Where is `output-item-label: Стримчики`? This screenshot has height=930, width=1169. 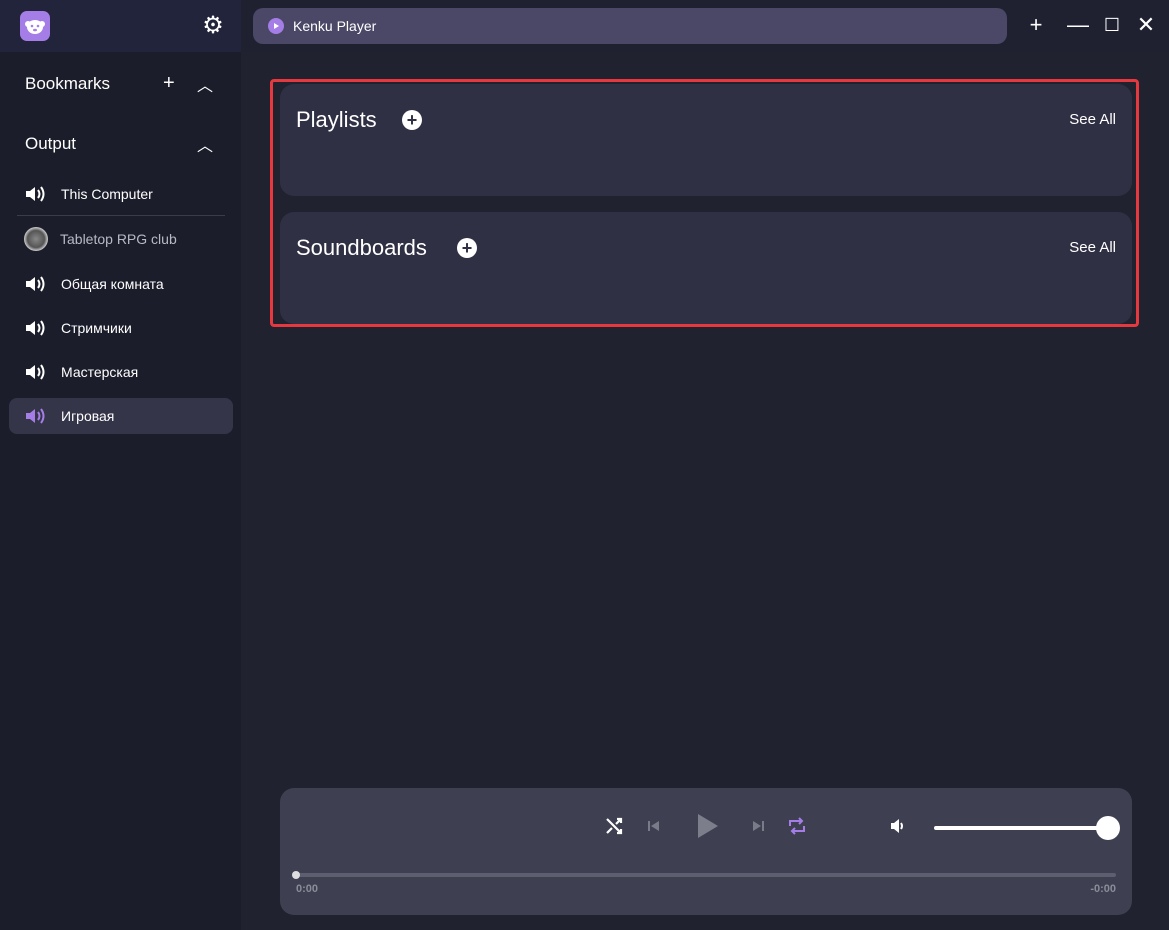
output-item-label: Стримчики is located at coordinates (96, 328).